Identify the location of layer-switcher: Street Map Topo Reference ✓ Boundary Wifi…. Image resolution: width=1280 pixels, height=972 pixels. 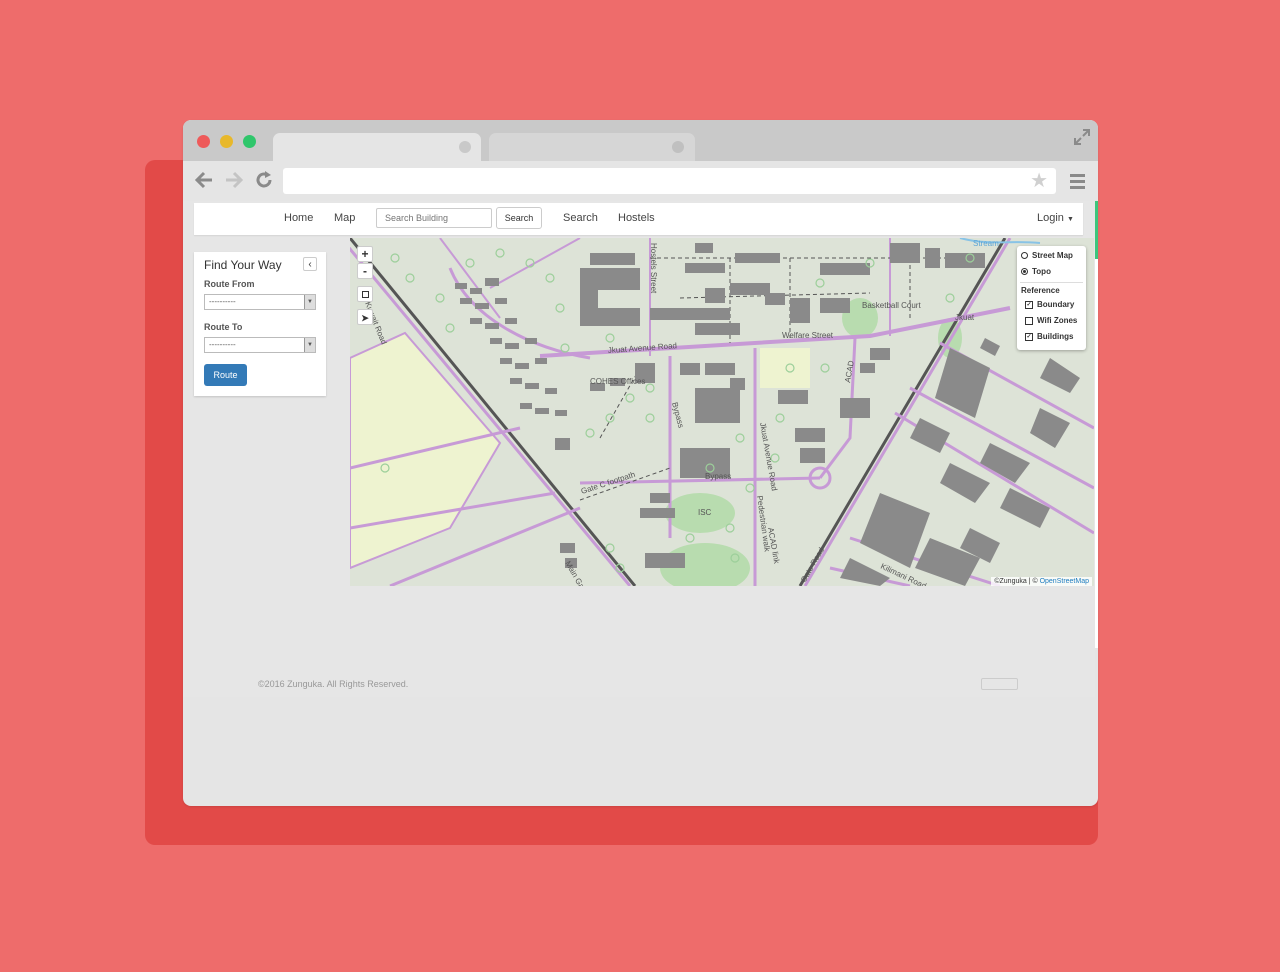
(1051, 298).